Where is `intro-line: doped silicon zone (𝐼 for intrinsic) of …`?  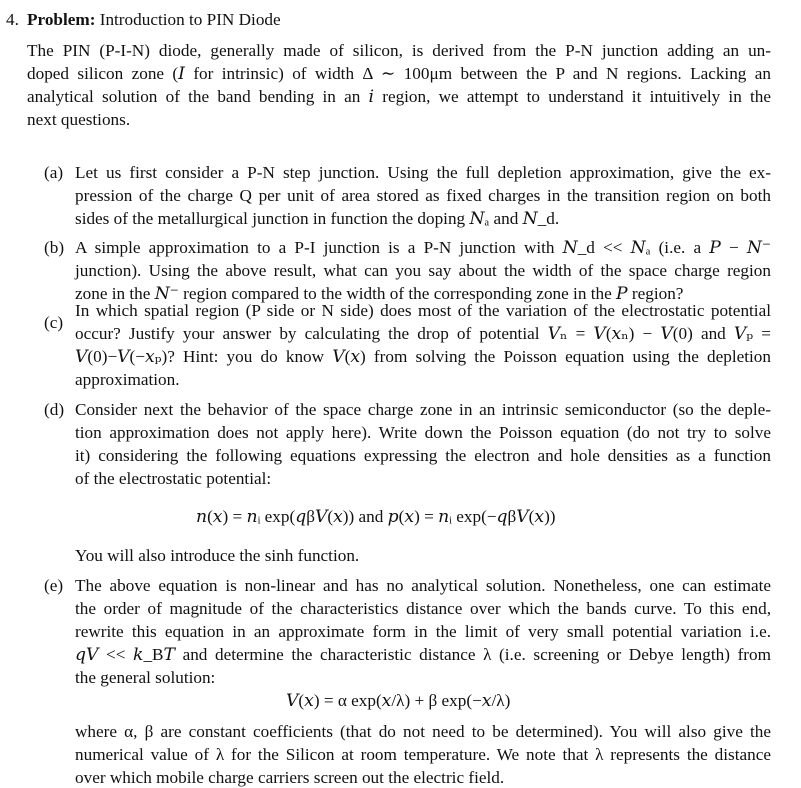 intro-line: doped silicon zone (𝐼 for intrinsic) of … is located at coordinates (399, 73).